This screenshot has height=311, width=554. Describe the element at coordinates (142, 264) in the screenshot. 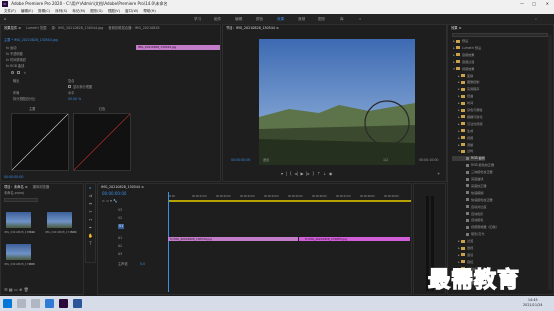

I see `master-volume-value: 0.0` at that location.